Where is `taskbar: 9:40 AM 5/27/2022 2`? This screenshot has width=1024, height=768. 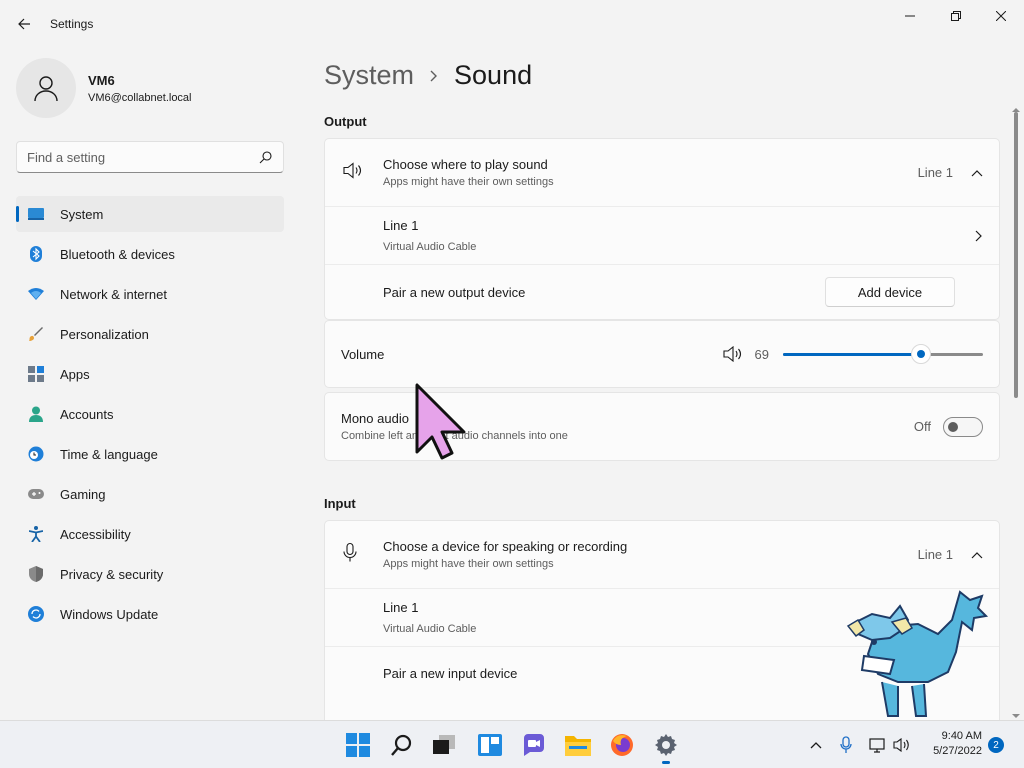 taskbar: 9:40 AM 5/27/2022 2 is located at coordinates (512, 744).